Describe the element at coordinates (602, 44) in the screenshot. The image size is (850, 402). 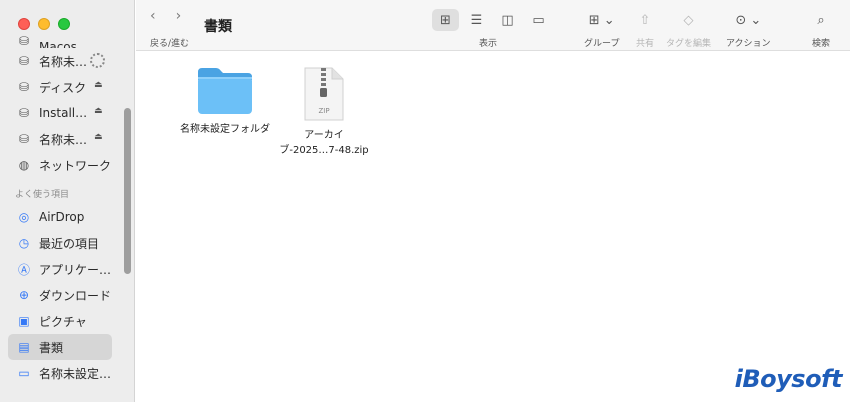
I see `group-label: グループ` at that location.